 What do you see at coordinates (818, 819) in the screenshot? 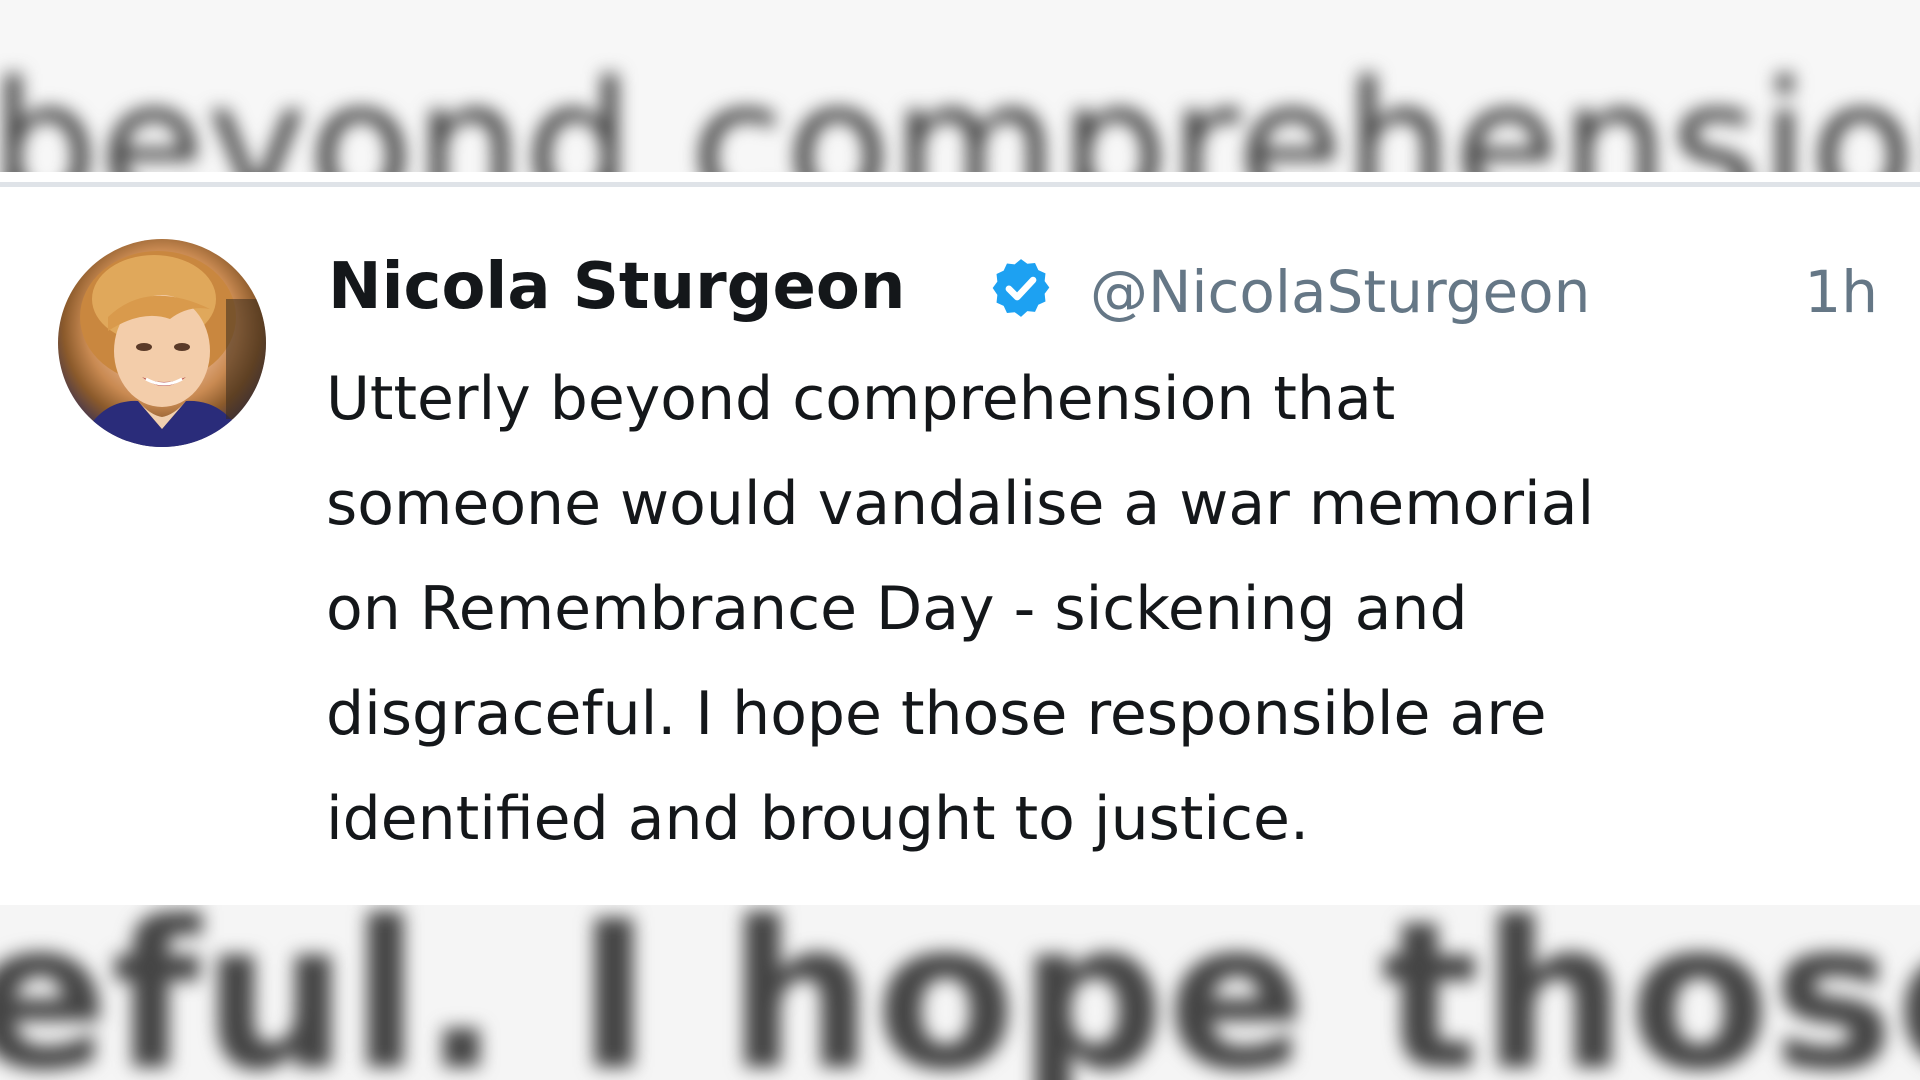
I see `tweet-text-line: identified and brought to justice.` at bounding box center [818, 819].